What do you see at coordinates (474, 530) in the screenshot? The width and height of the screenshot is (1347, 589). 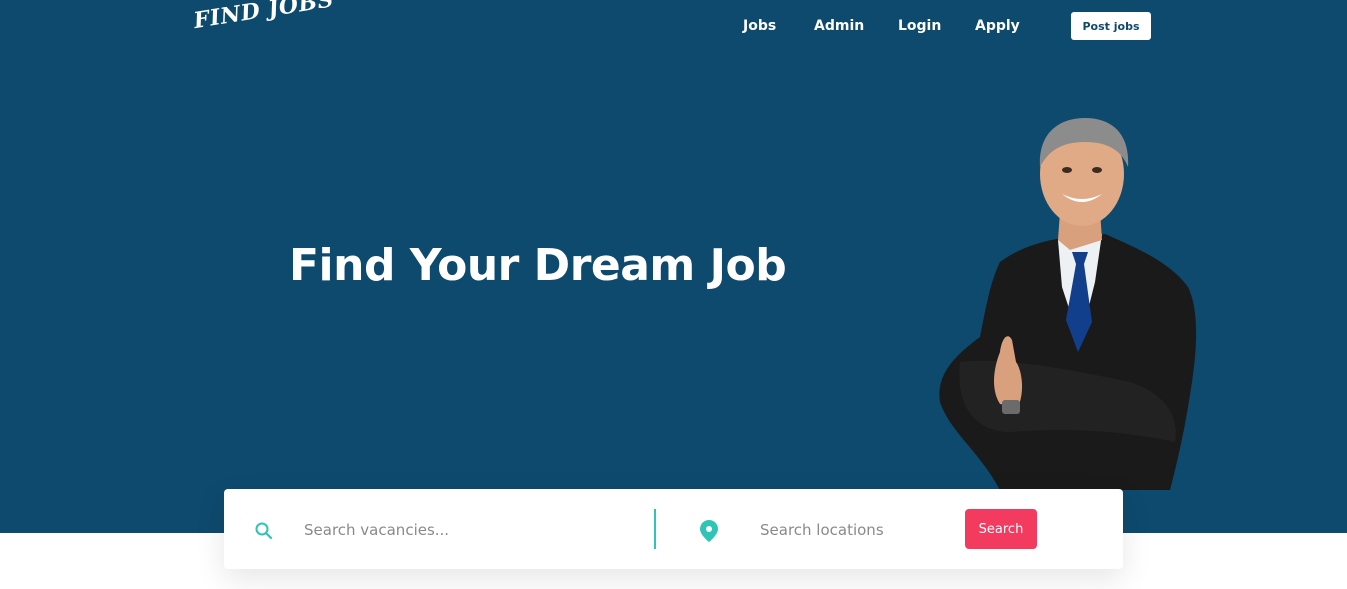 I see `vacancy-search-input` at bounding box center [474, 530].